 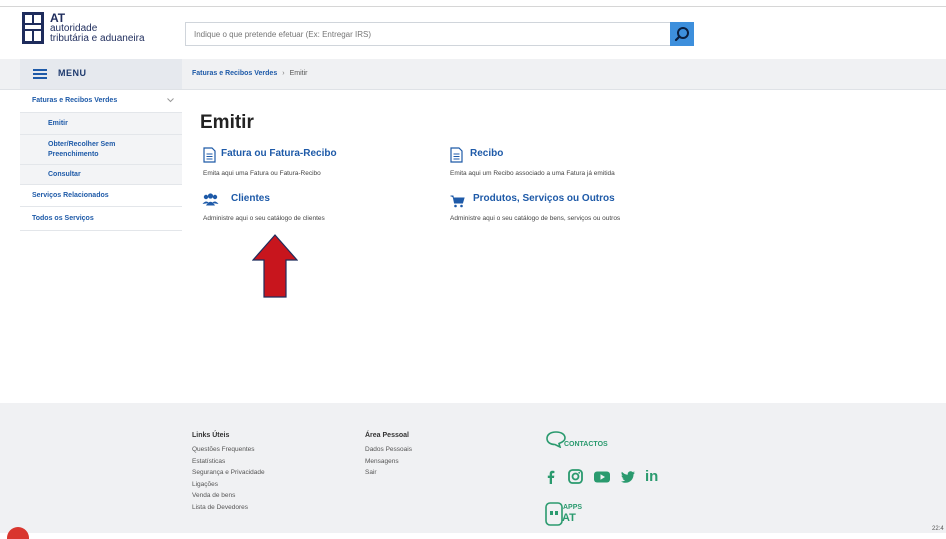 I want to click on footer-personal-list: Dados Pessoais Mensagens Sair, so click(x=388, y=461).